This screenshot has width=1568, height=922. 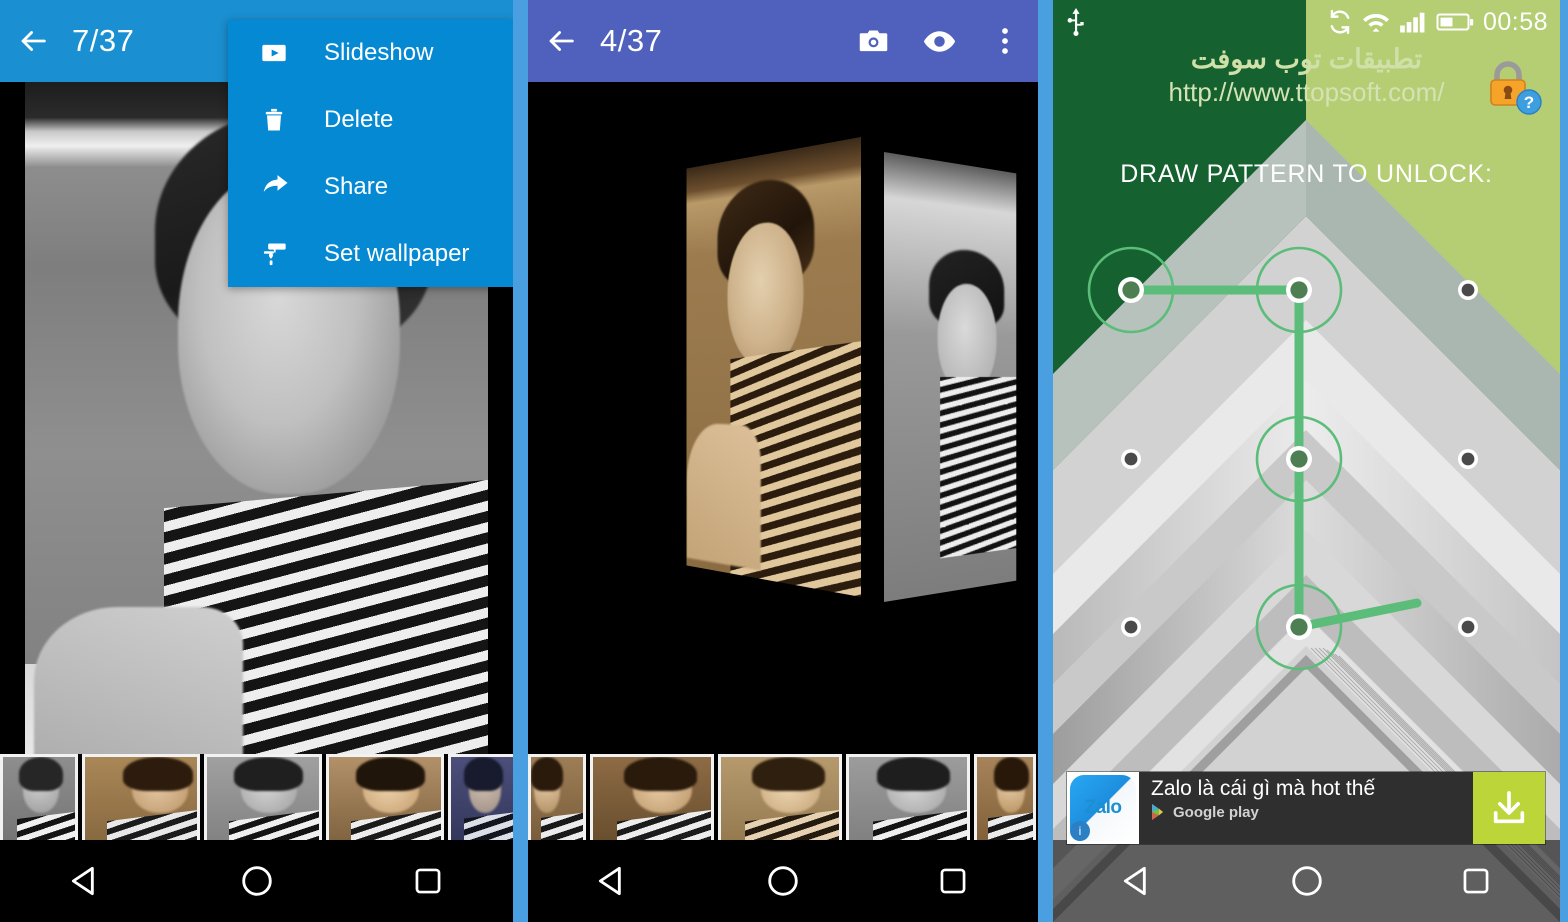 I want to click on photo-detail-arm, so click(x=723, y=496).